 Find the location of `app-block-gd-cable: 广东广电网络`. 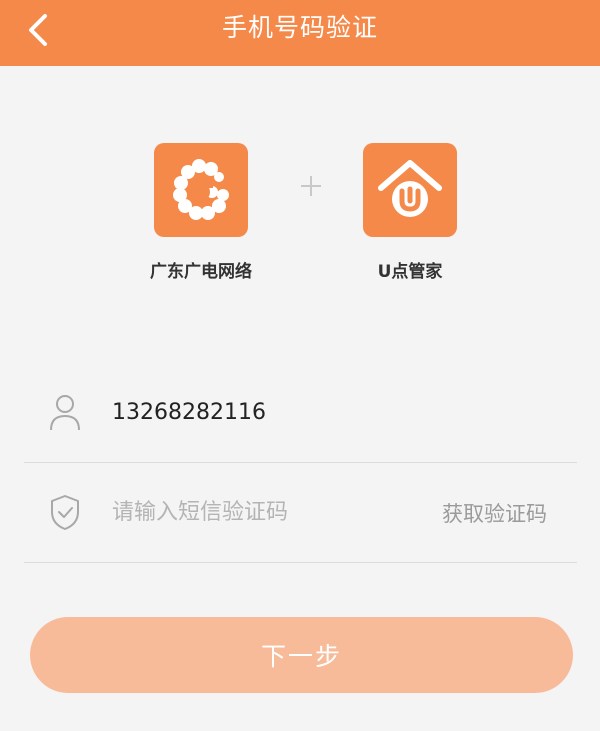

app-block-gd-cable: 广东广电网络 is located at coordinates (201, 212).